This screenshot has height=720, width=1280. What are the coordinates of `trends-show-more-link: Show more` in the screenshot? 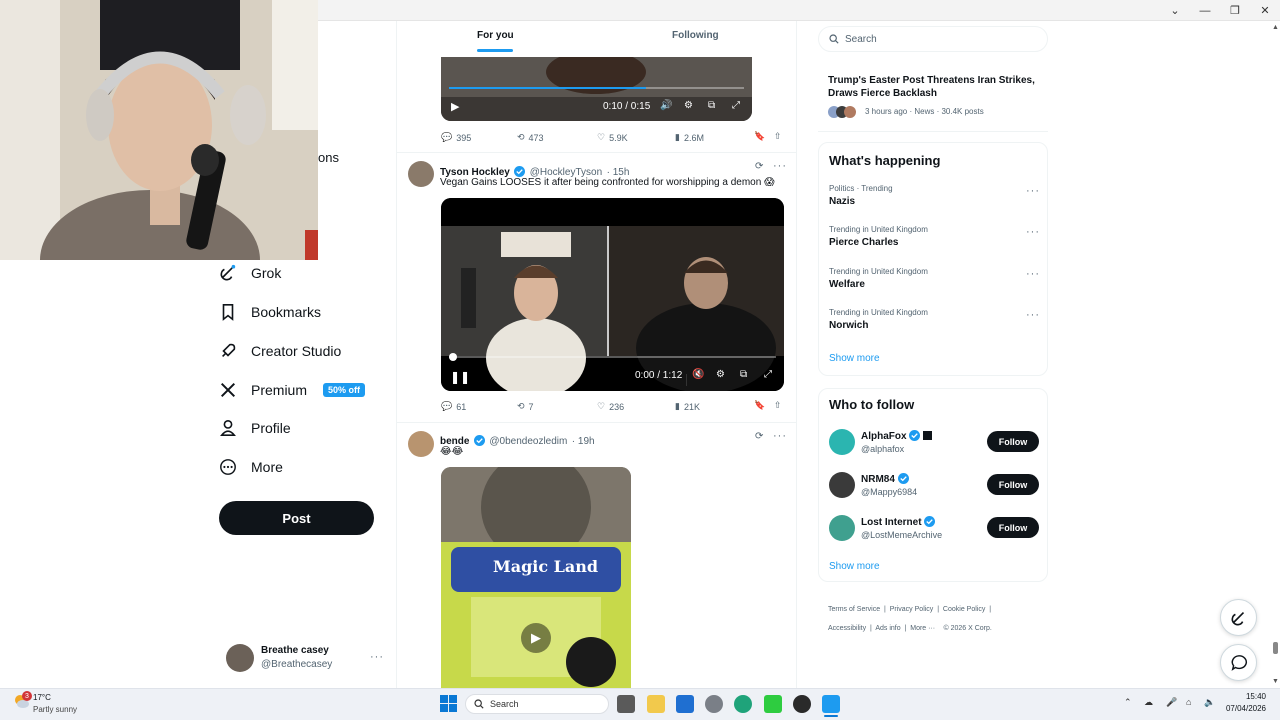 It's located at (854, 358).